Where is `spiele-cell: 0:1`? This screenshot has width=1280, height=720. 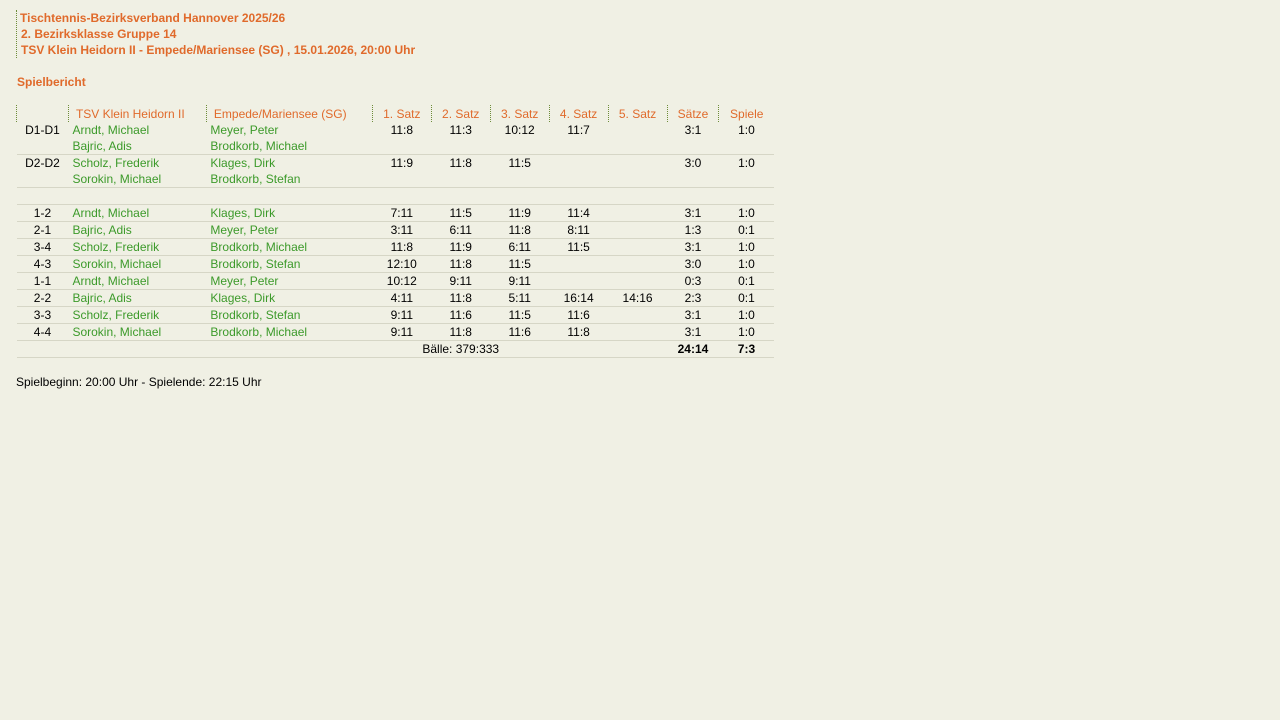 spiele-cell: 0:1 is located at coordinates (746, 298).